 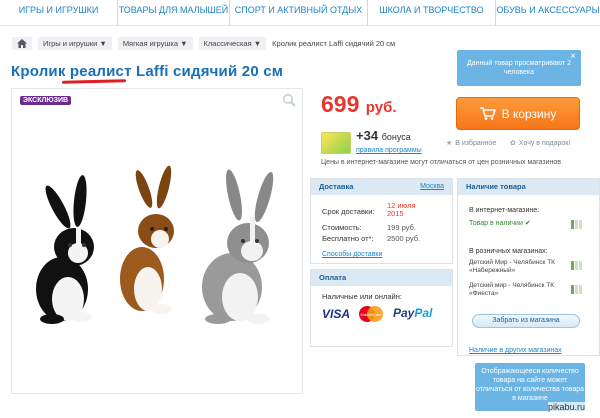 I want to click on home-icon, so click(x=22, y=43).